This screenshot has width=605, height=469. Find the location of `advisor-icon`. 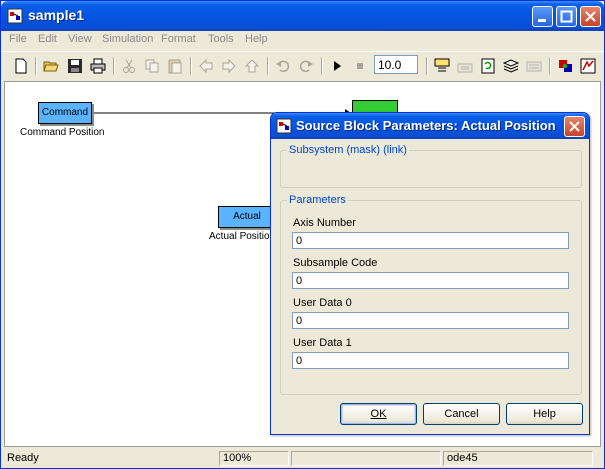

advisor-icon is located at coordinates (588, 66).